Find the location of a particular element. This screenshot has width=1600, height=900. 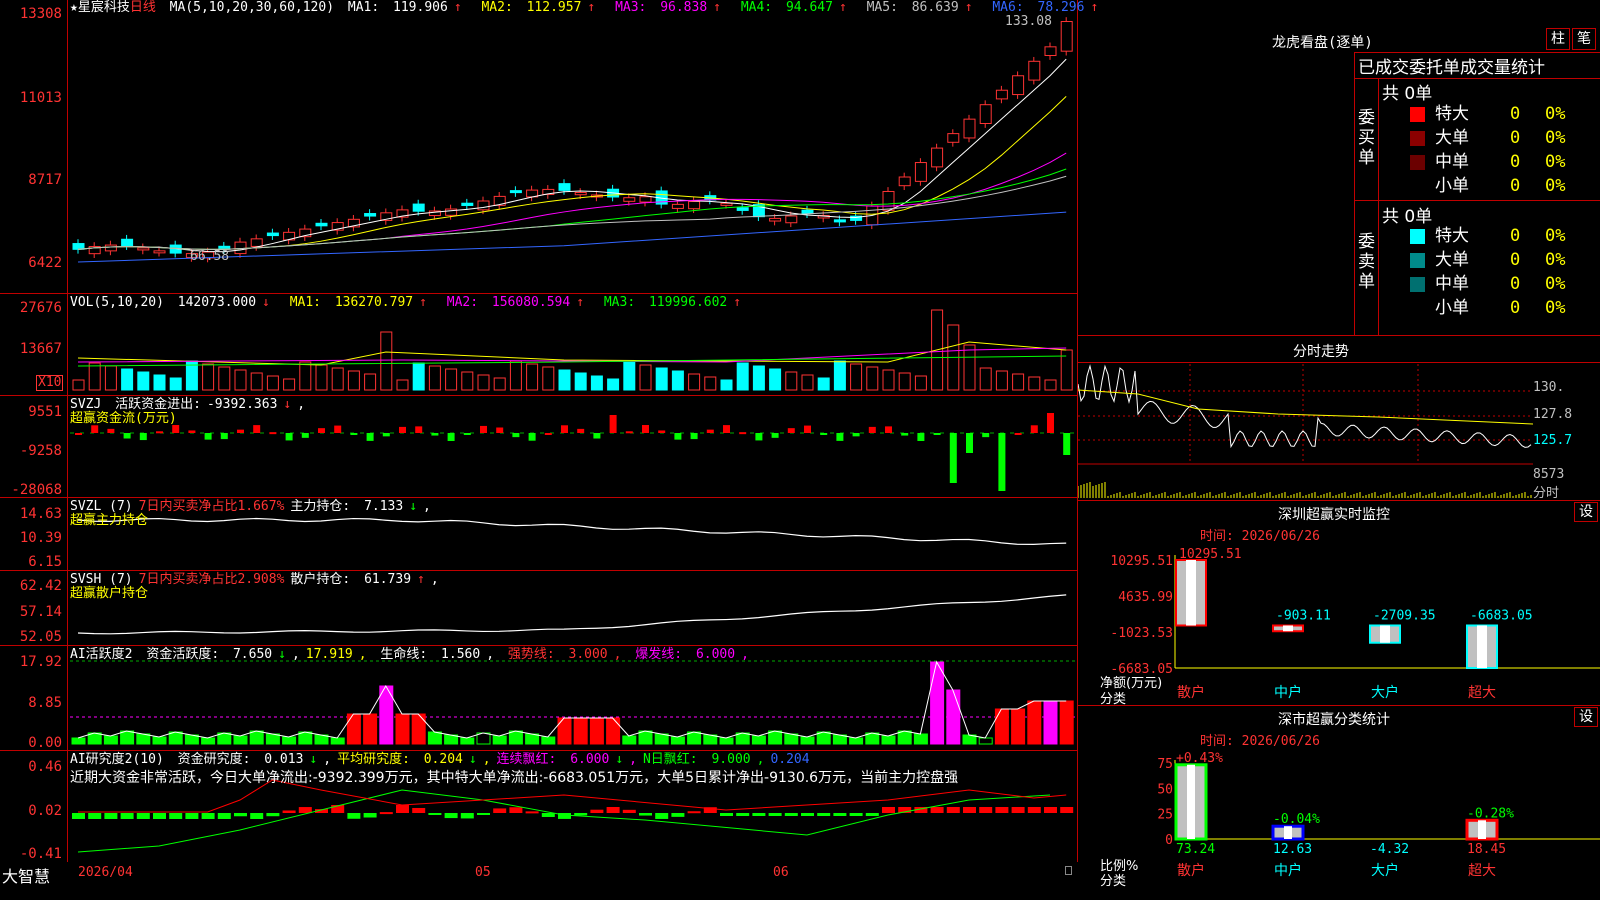

row-label: 大单 is located at coordinates (1452, 260).